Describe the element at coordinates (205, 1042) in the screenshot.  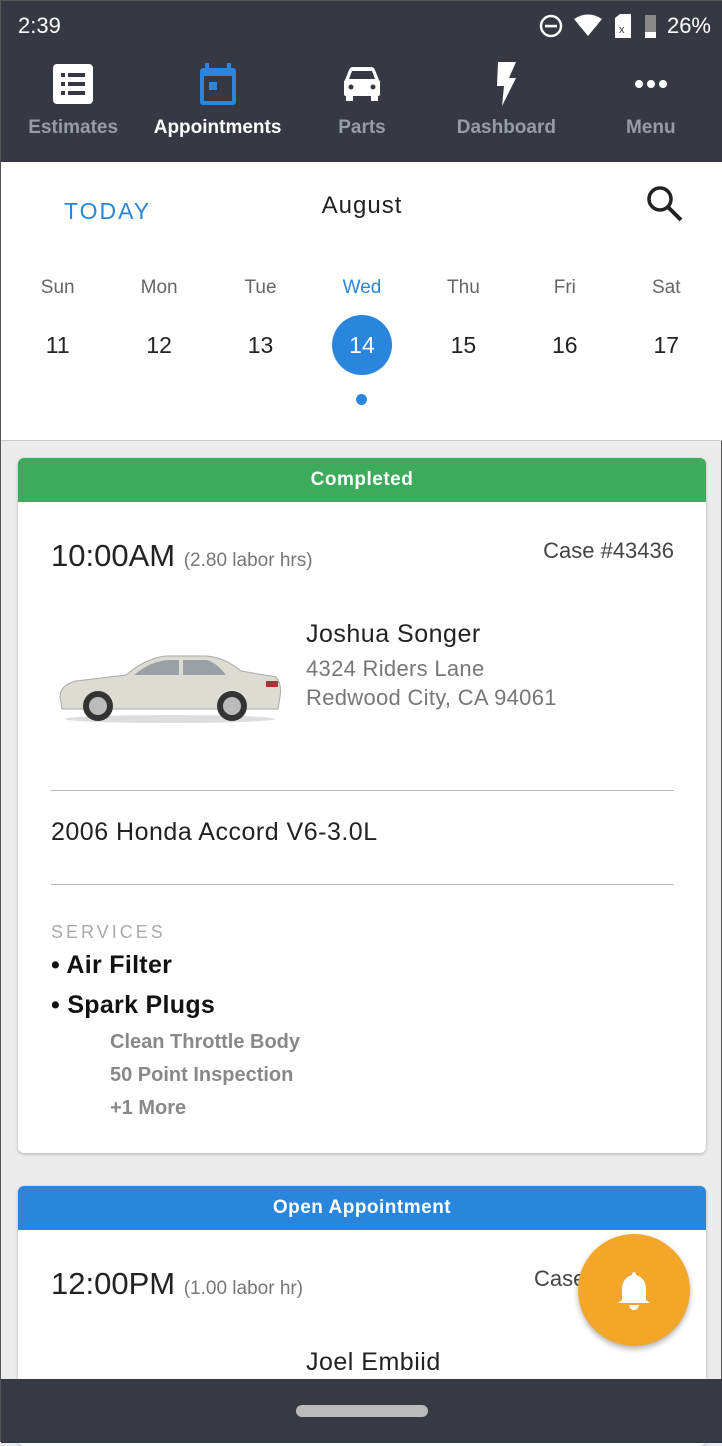
I see `sub-service-item: Clean Throttle Body` at that location.